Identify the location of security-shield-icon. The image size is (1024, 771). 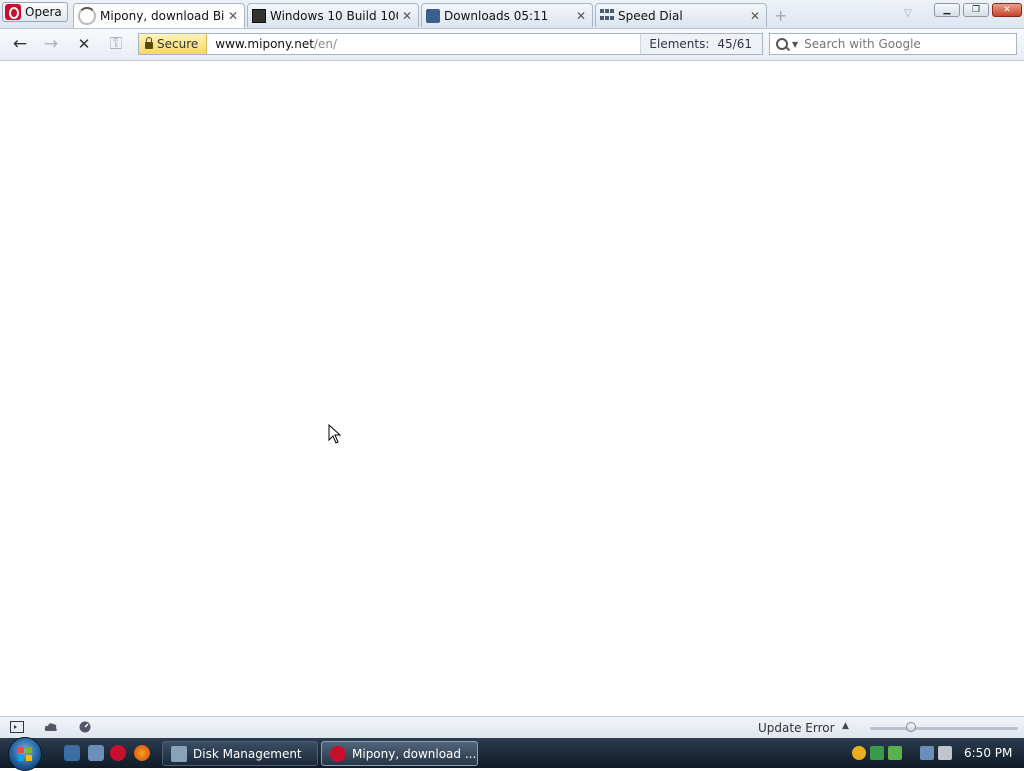
(859, 753).